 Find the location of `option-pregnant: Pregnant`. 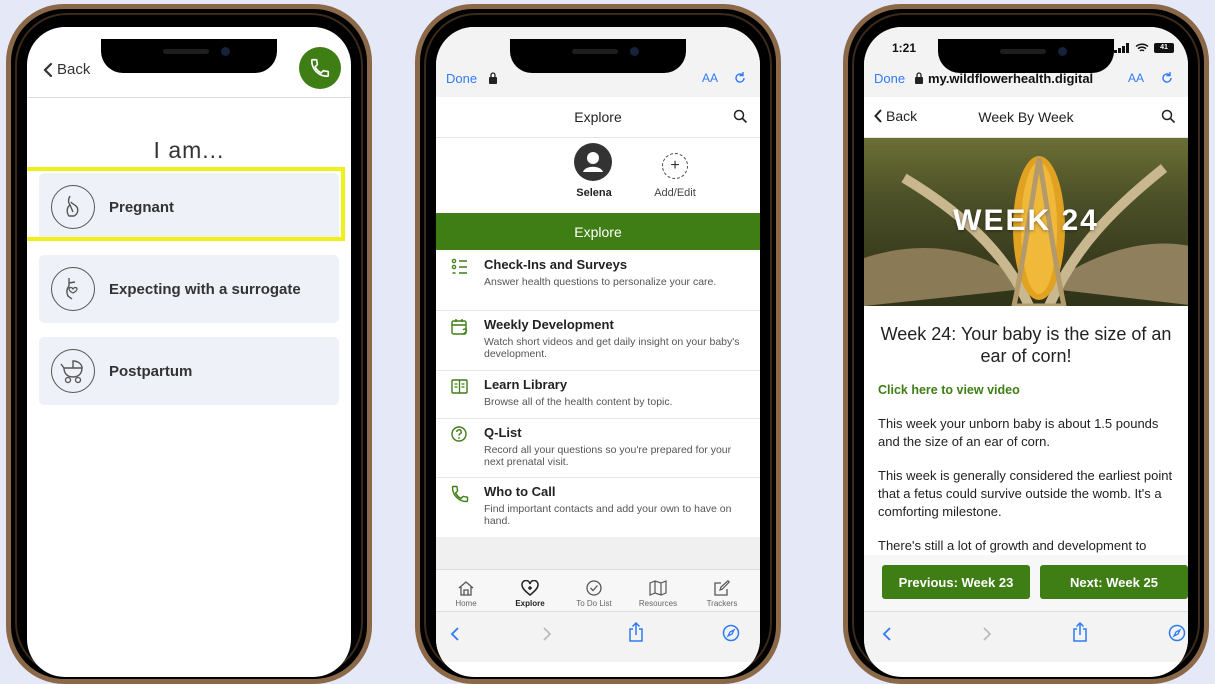

option-pregnant: Pregnant is located at coordinates (189, 207).